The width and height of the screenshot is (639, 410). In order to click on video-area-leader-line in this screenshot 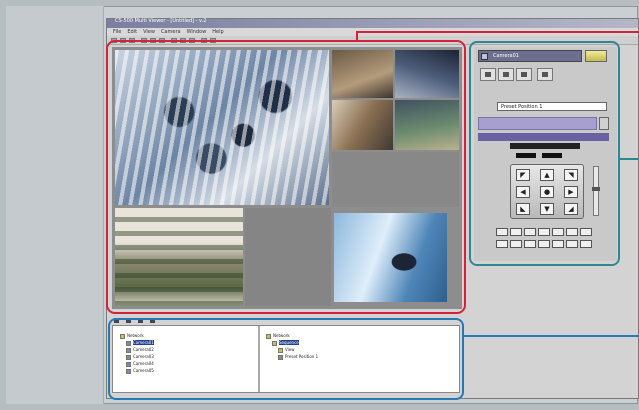, I will do `click(497, 36)`.